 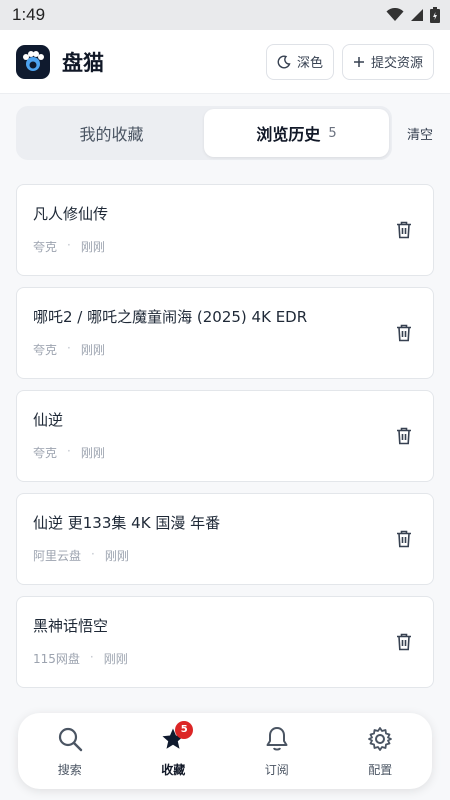 I want to click on nav-subscribe: 订阅, so click(x=277, y=751).